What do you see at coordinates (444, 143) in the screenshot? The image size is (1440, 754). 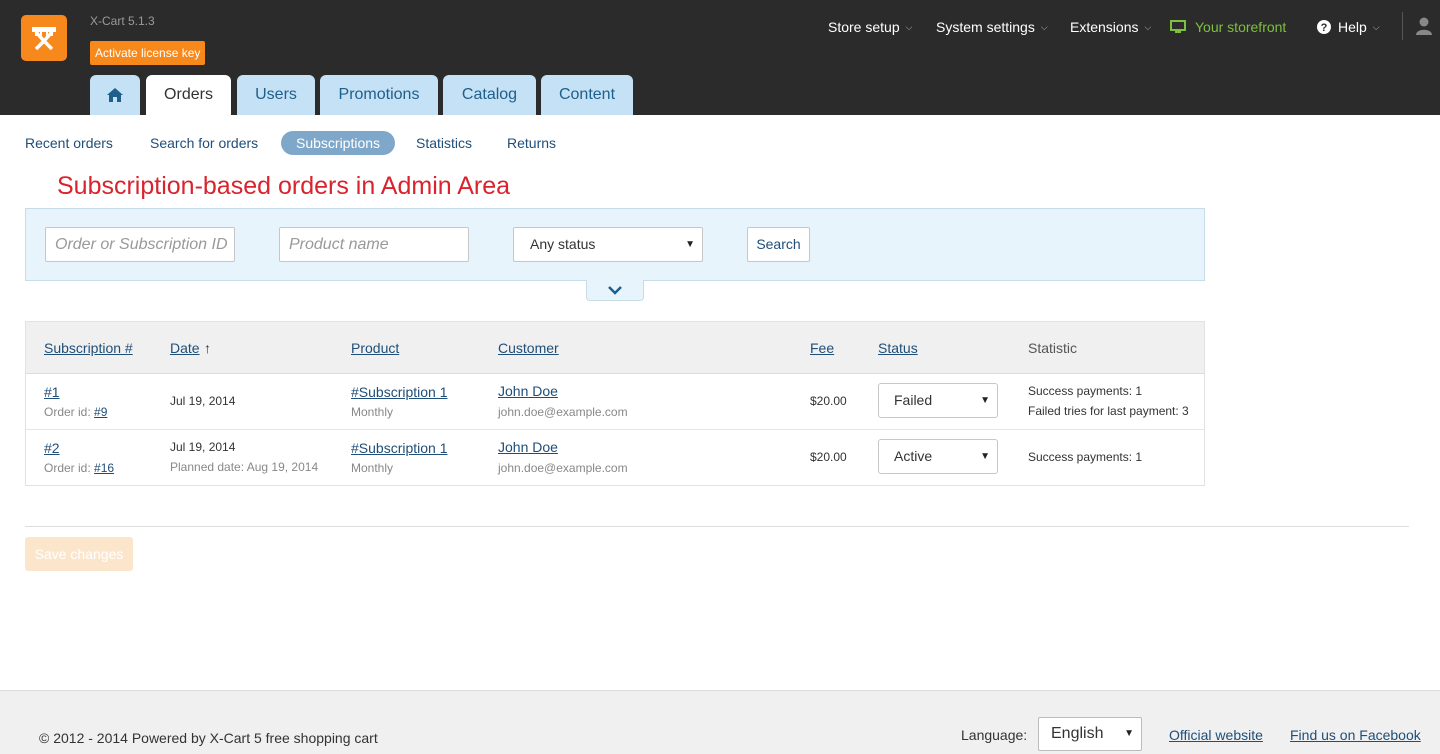 I see `subnav-statistics: Statistics` at bounding box center [444, 143].